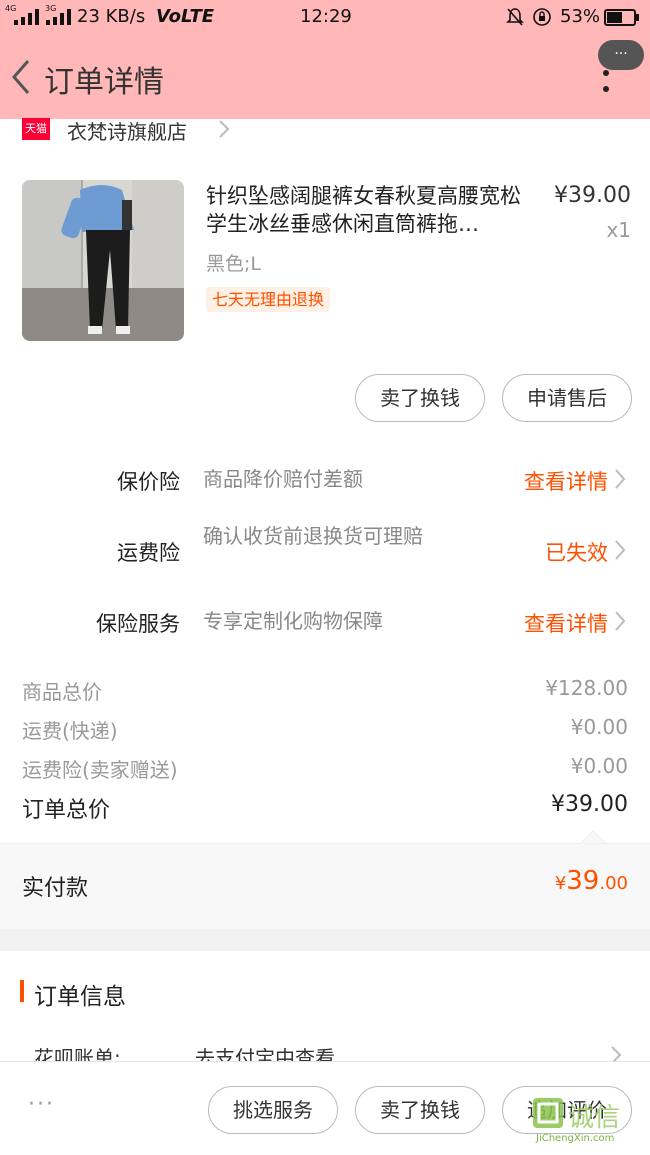 Image resolution: width=650 pixels, height=1155 pixels. Describe the element at coordinates (55, 888) in the screenshot. I see `paid-label: 实付款` at that location.